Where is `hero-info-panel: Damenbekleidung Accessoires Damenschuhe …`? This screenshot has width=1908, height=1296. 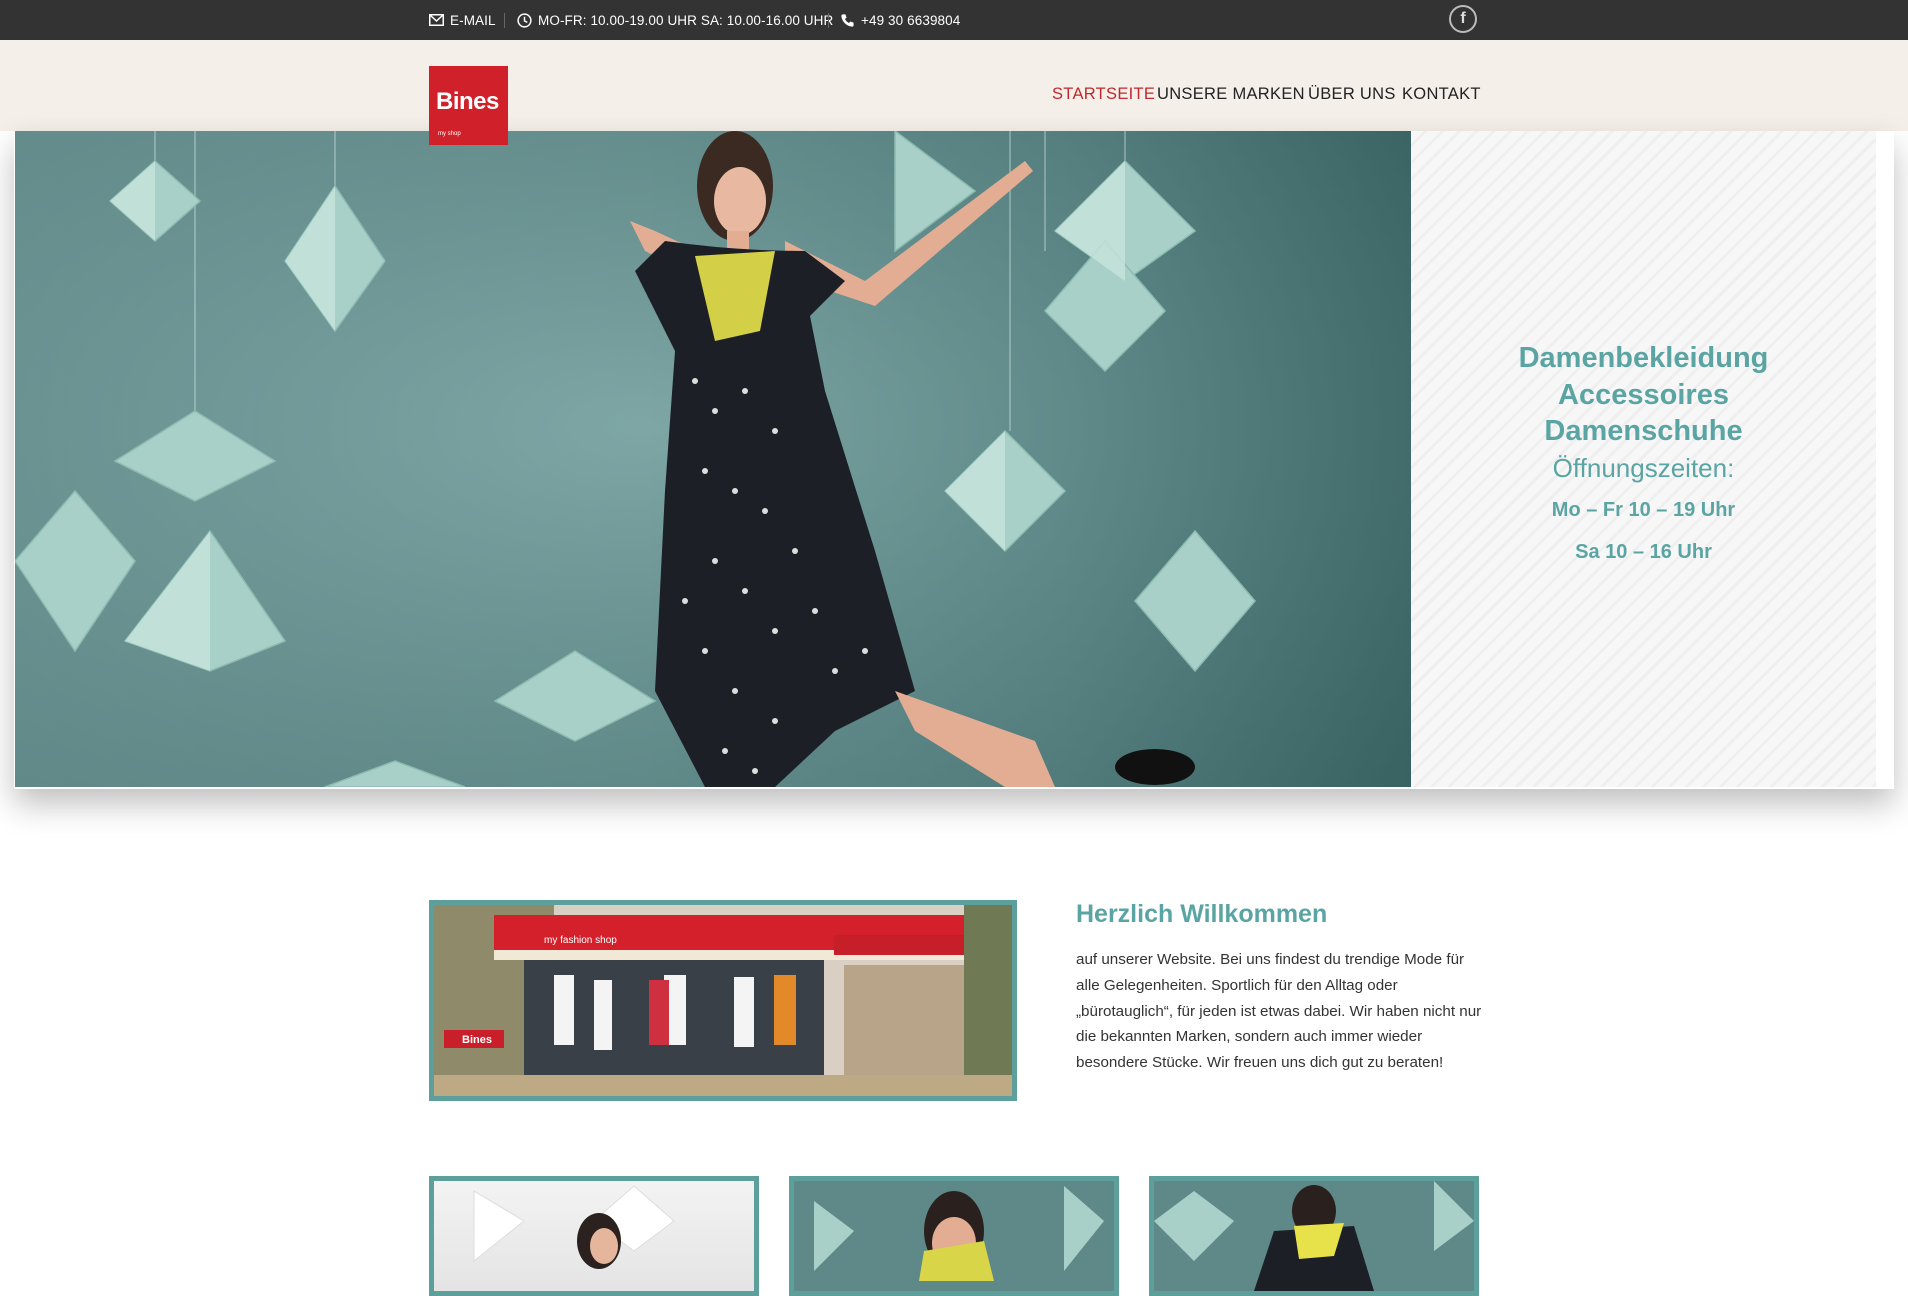 hero-info-panel: Damenbekleidung Accessoires Damenschuhe … is located at coordinates (1643, 459).